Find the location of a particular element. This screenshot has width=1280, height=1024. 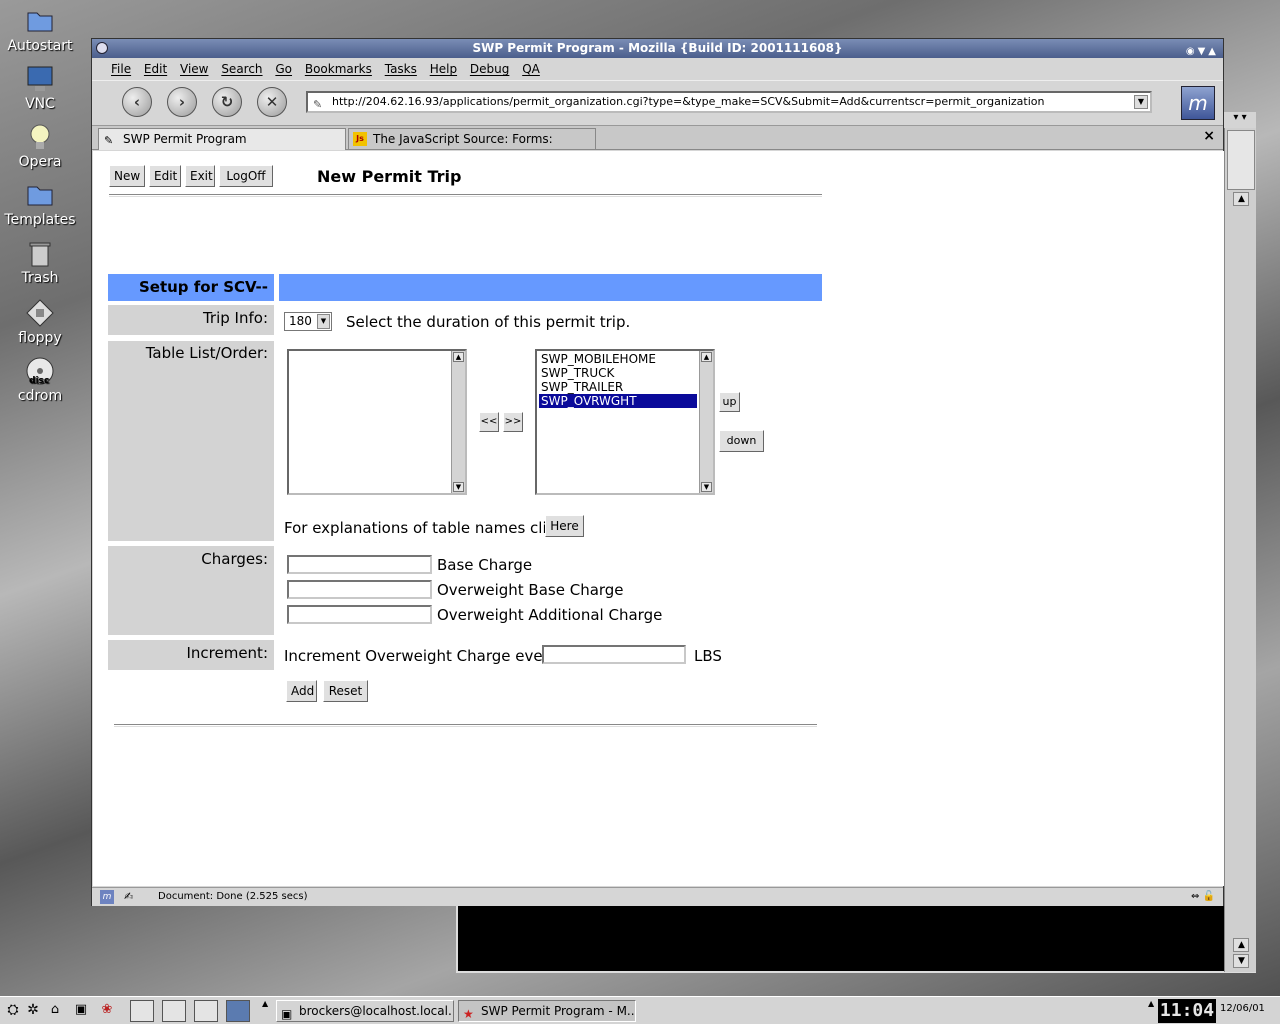

base-charge-input is located at coordinates (359, 564).